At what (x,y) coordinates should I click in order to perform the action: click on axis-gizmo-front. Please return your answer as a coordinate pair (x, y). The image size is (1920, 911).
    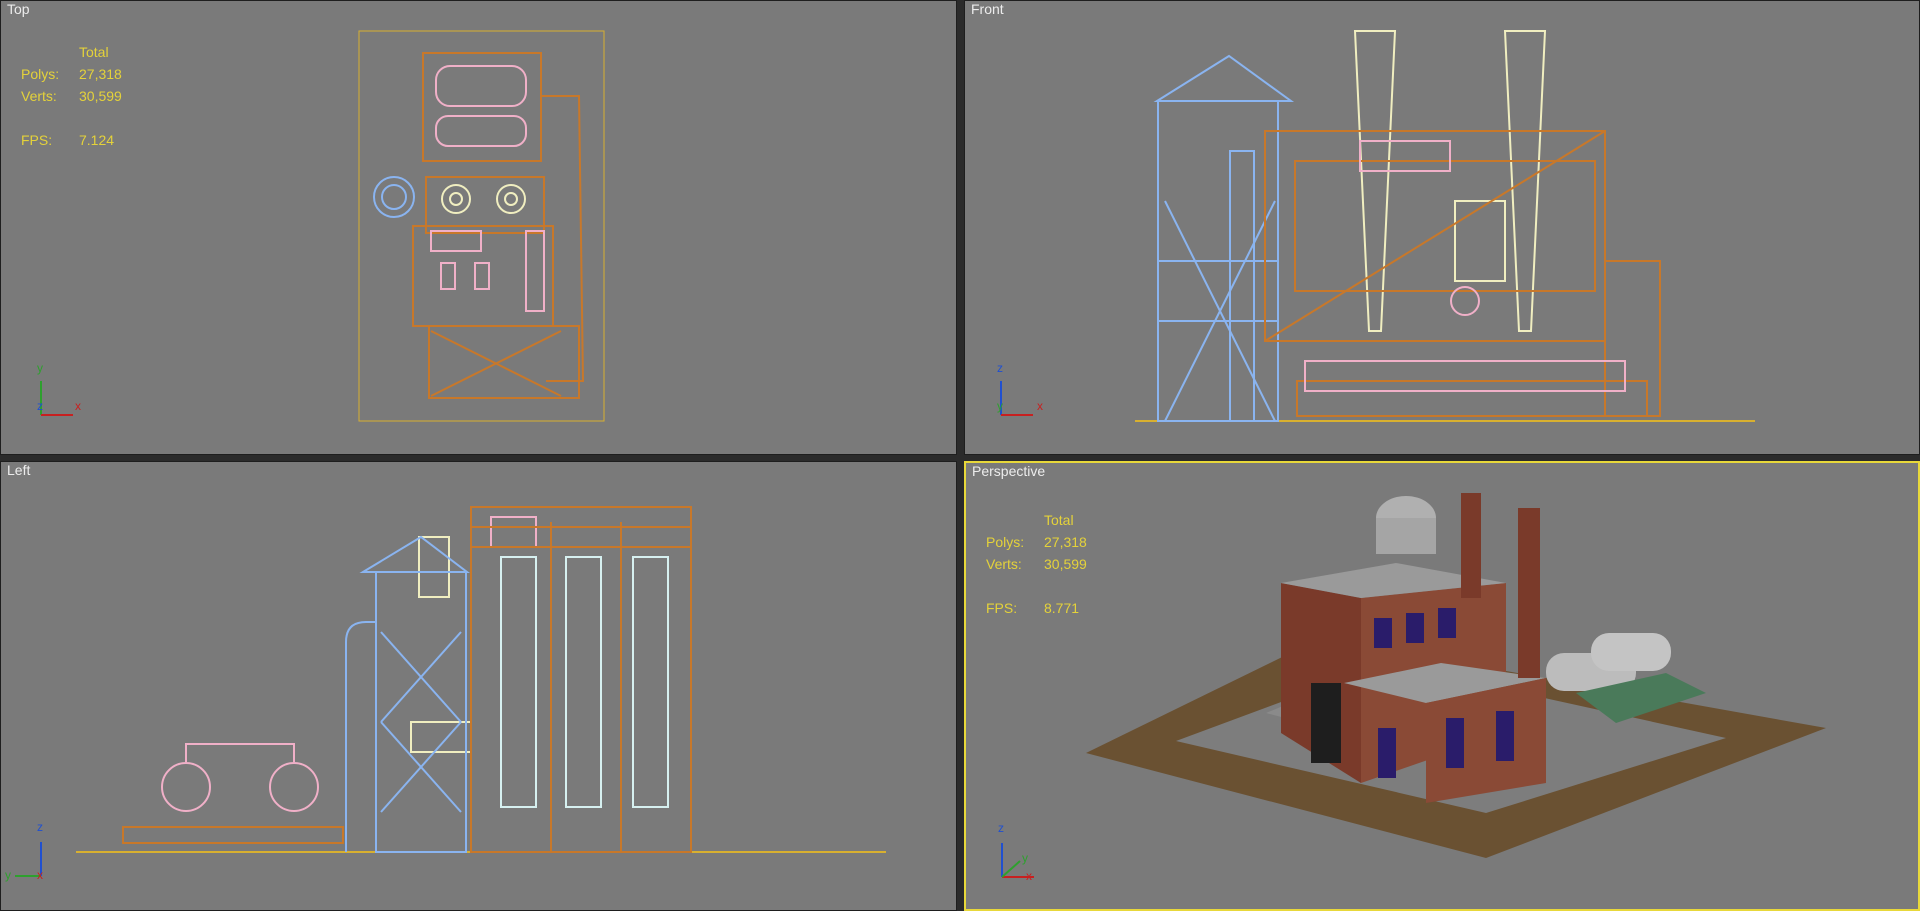
    Looking at the image, I should click on (1016, 398).